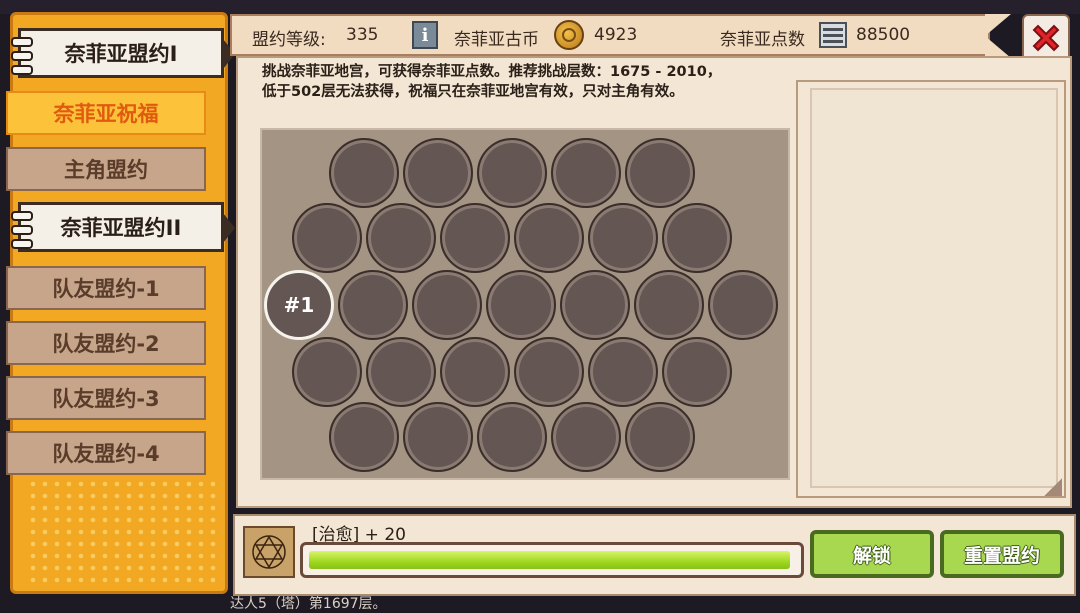 The height and width of the screenshot is (613, 1080). I want to click on sidebar-item-label: 主角盟约, so click(106, 170).